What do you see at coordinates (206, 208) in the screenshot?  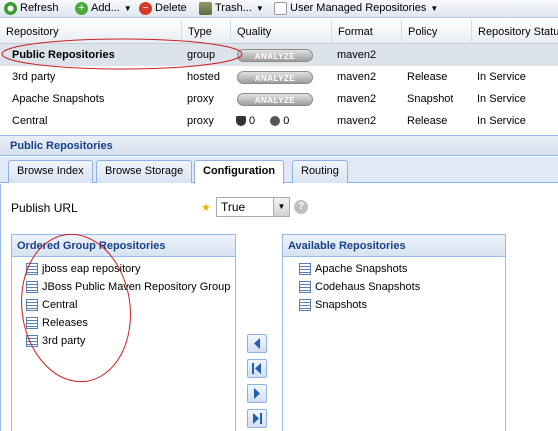 I see `required-star-icon: ★` at bounding box center [206, 208].